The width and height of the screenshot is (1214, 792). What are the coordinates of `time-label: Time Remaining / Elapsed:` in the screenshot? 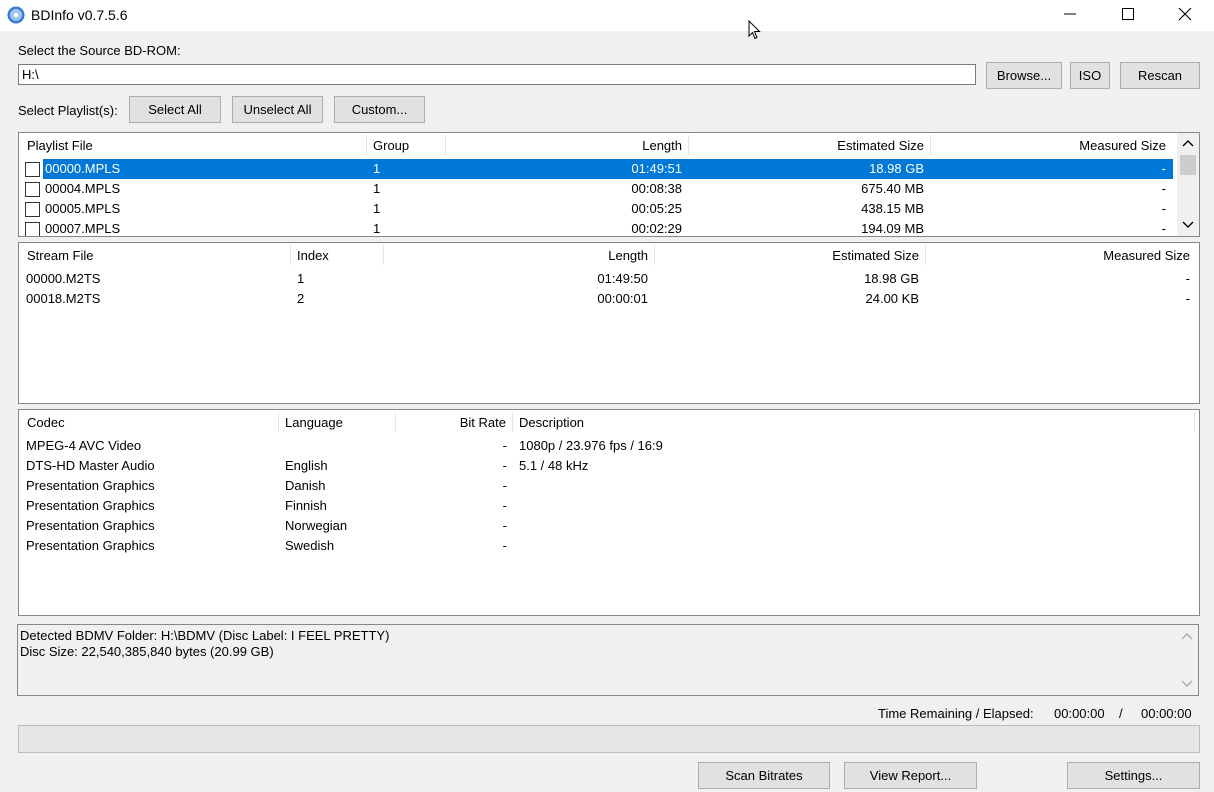 It's located at (956, 713).